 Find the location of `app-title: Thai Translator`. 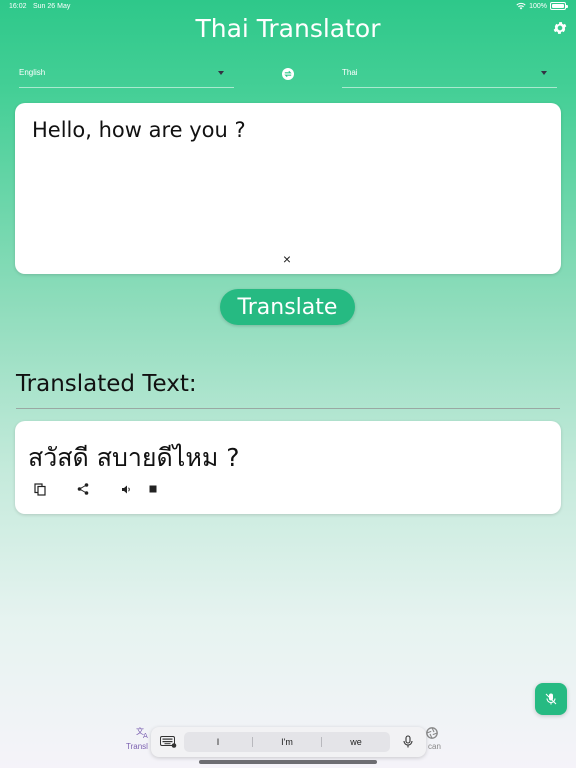

app-title: Thai Translator is located at coordinates (288, 28).